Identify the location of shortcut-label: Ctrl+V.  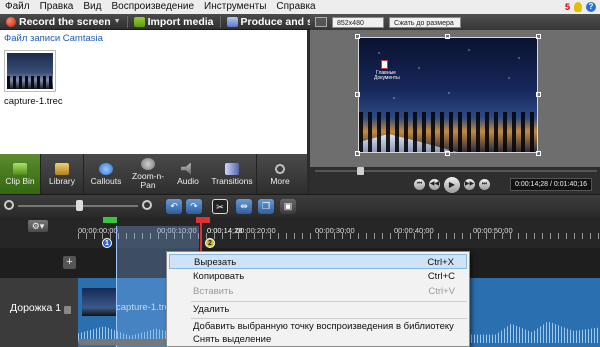
(441, 291).